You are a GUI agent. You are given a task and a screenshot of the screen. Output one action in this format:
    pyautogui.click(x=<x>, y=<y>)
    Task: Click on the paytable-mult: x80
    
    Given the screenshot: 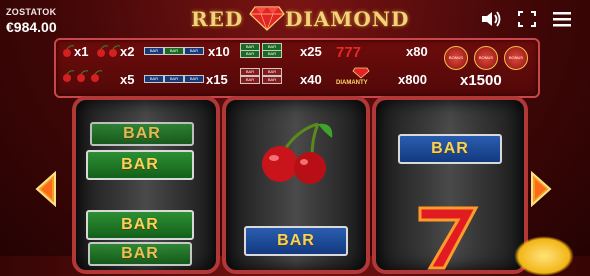 What is the action you would take?
    pyautogui.click(x=417, y=51)
    